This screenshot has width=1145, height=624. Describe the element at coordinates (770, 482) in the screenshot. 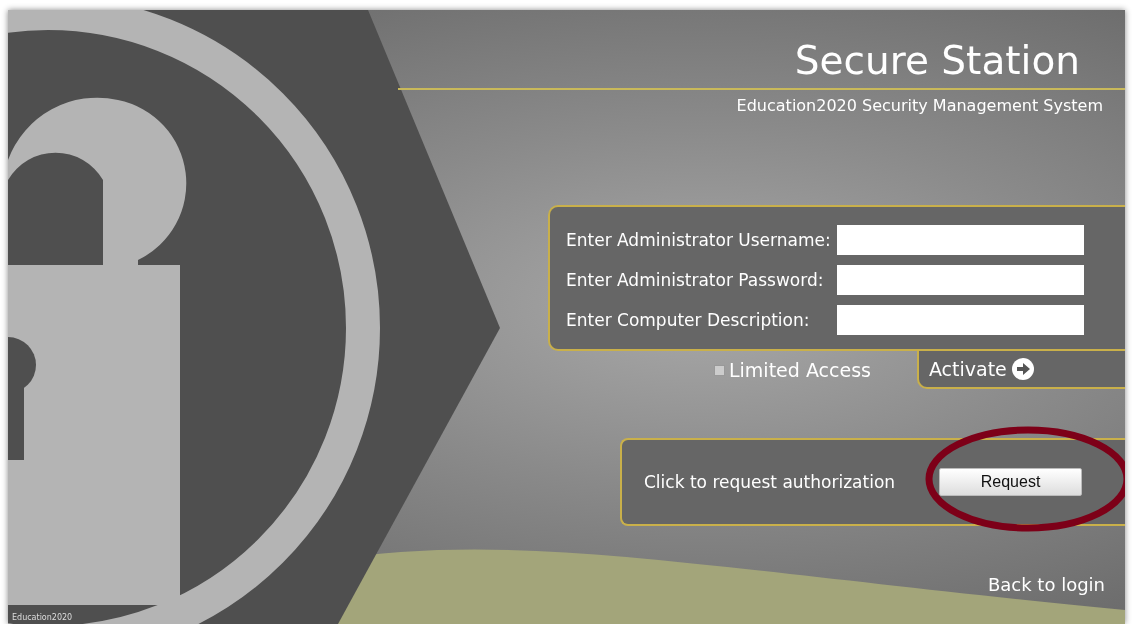

I see `request-prompt: Click to request authorization` at that location.